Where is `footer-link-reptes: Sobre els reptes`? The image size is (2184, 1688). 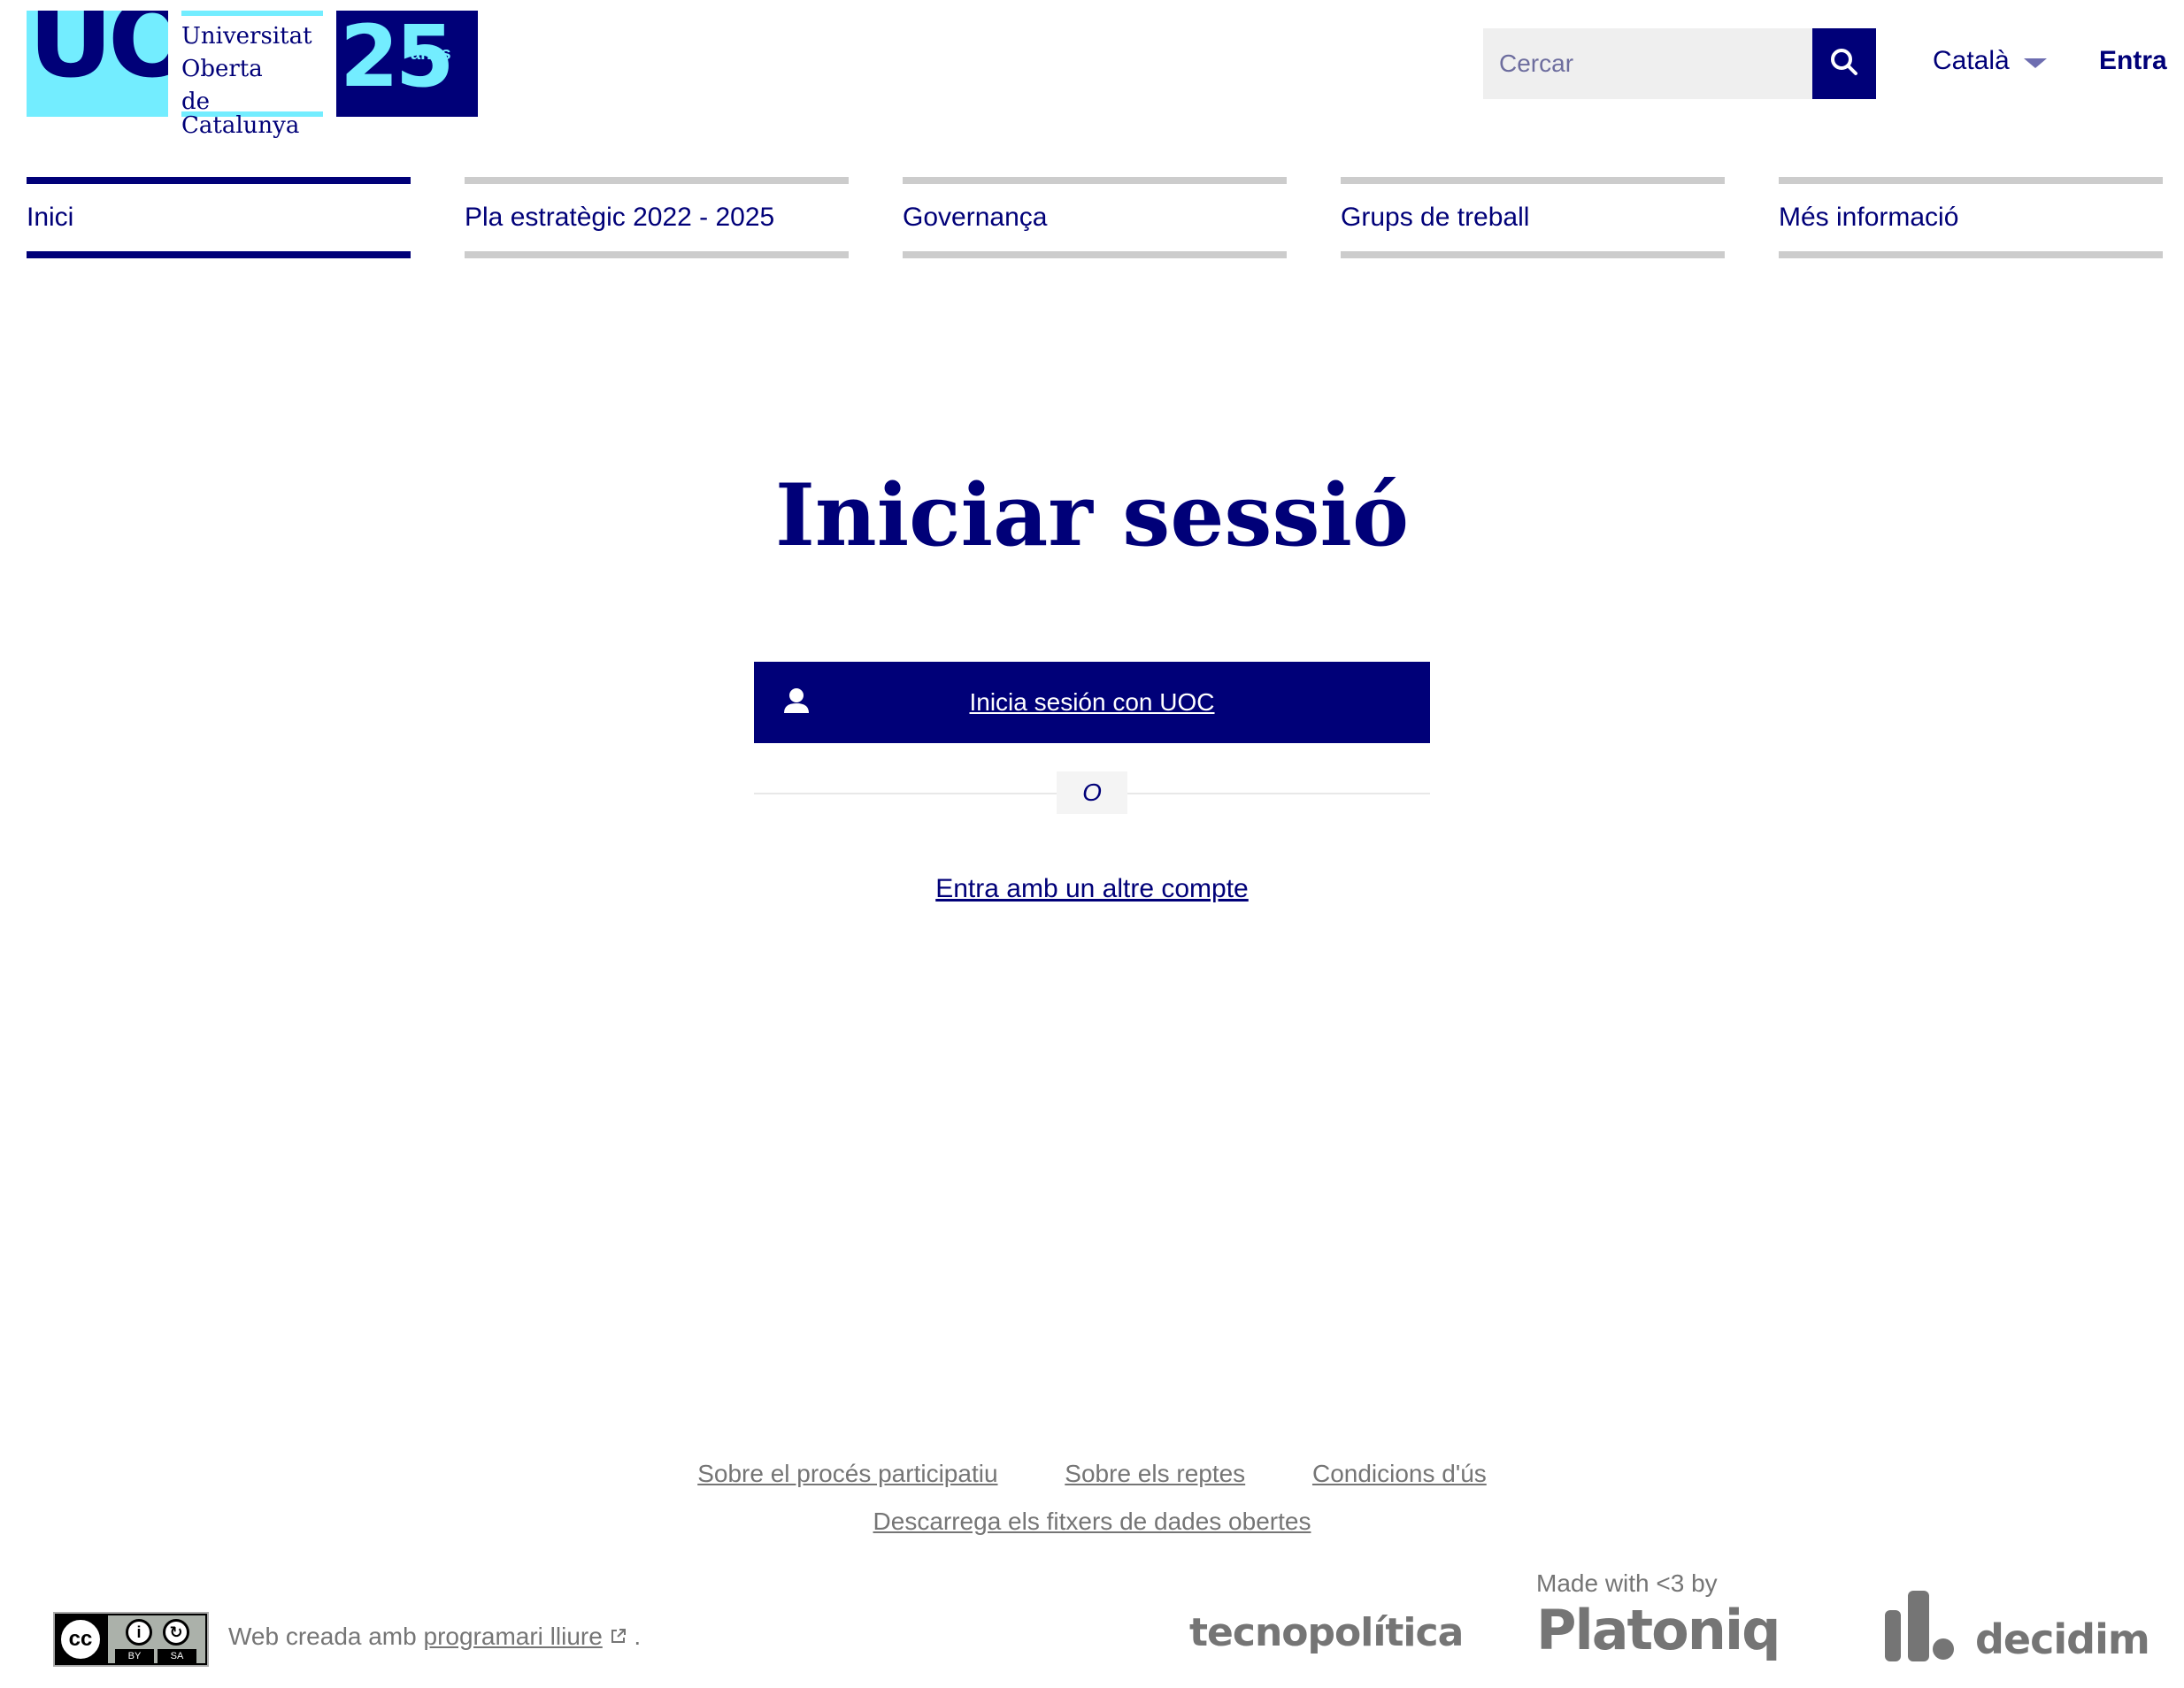
footer-link-reptes: Sobre els reptes is located at coordinates (1155, 1473).